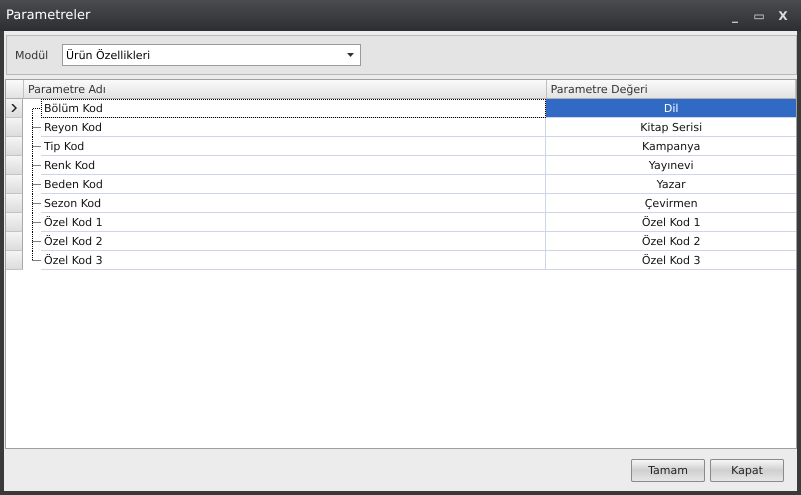  I want to click on row-indicator, so click(14, 108).